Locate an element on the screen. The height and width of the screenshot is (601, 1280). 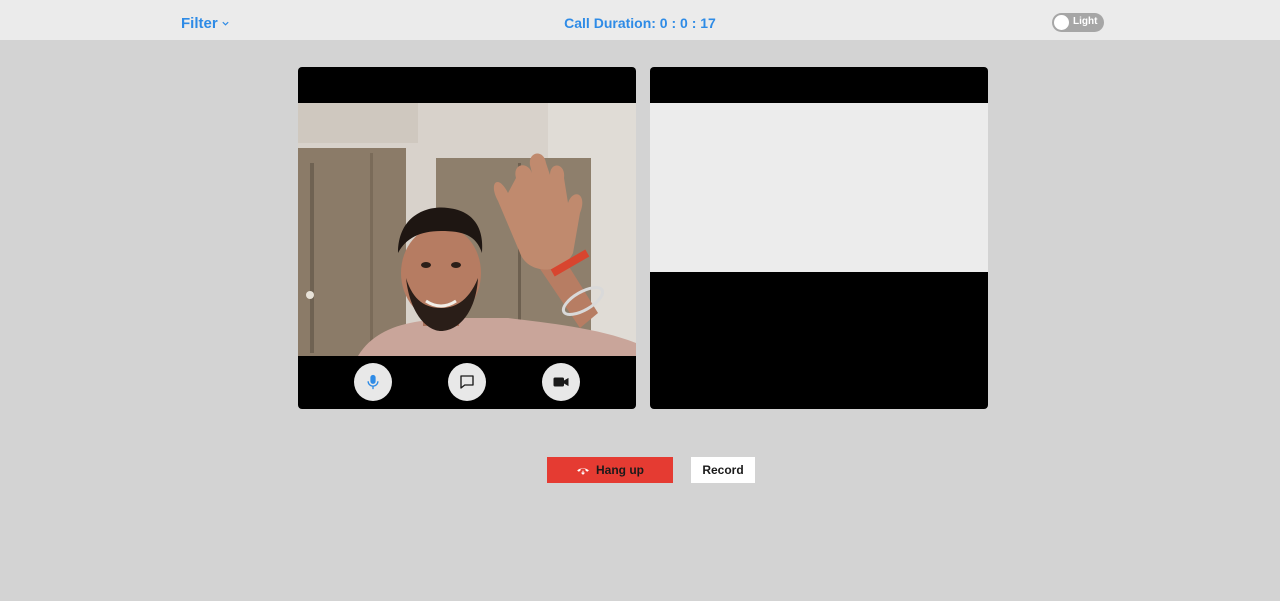
theme-toggle: Light is located at coordinates (1078, 22).